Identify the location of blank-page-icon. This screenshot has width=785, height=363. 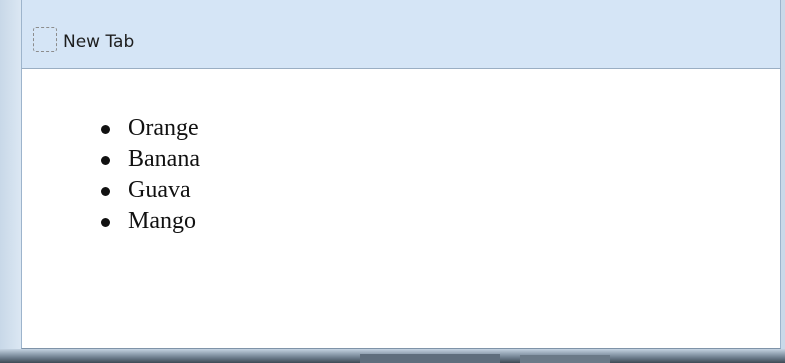
(45, 39).